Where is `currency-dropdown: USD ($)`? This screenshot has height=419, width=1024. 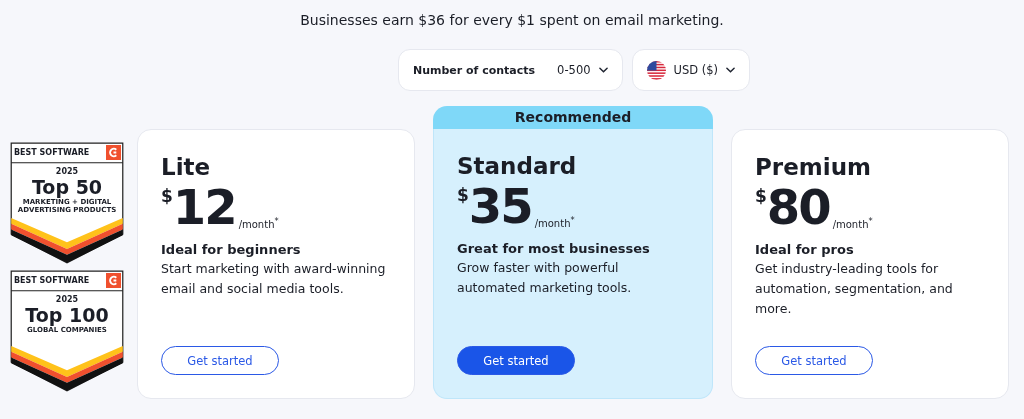
currency-dropdown: USD ($) is located at coordinates (691, 70).